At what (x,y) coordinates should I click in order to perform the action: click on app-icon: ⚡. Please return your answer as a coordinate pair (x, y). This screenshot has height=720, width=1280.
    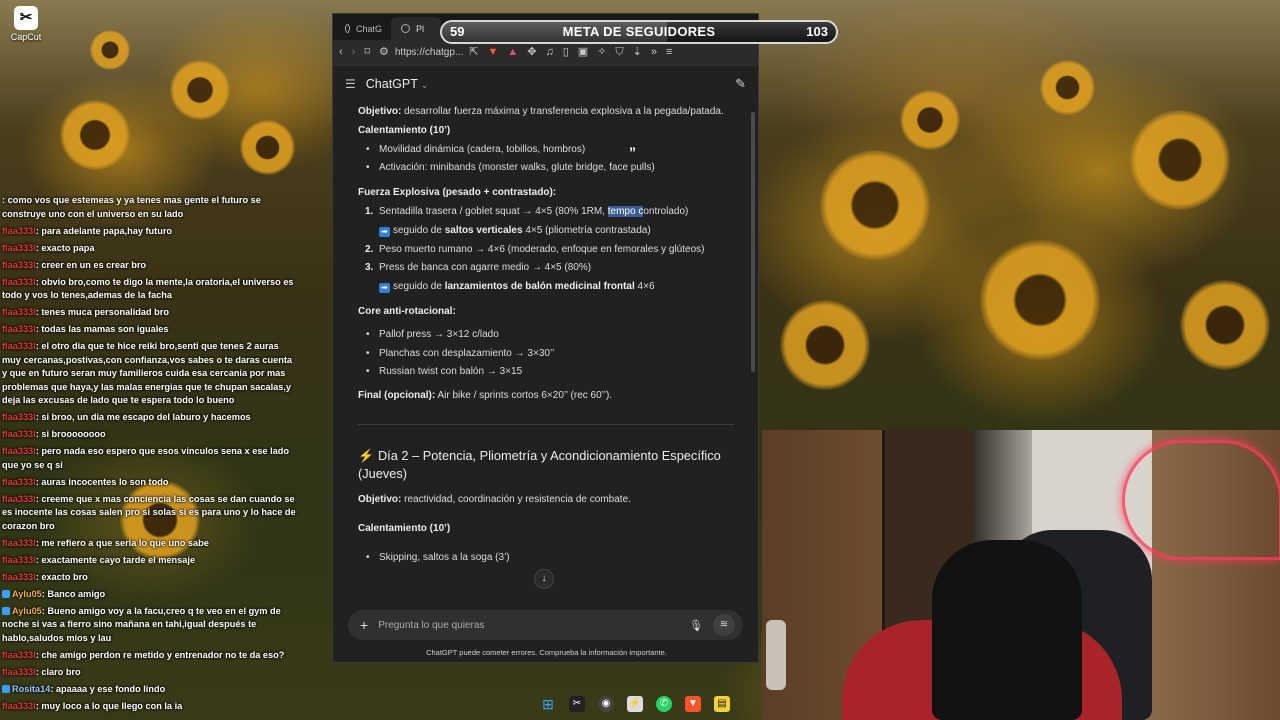
    Looking at the image, I should click on (635, 704).